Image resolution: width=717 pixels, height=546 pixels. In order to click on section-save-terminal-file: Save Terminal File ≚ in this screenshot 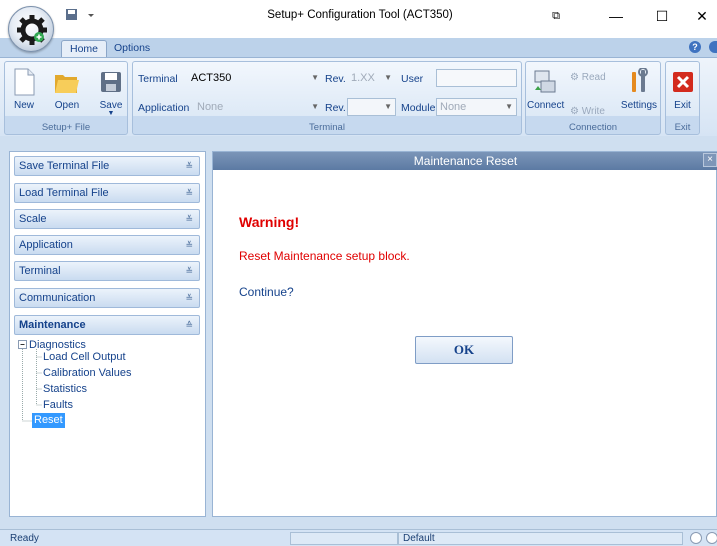, I will do `click(107, 166)`.